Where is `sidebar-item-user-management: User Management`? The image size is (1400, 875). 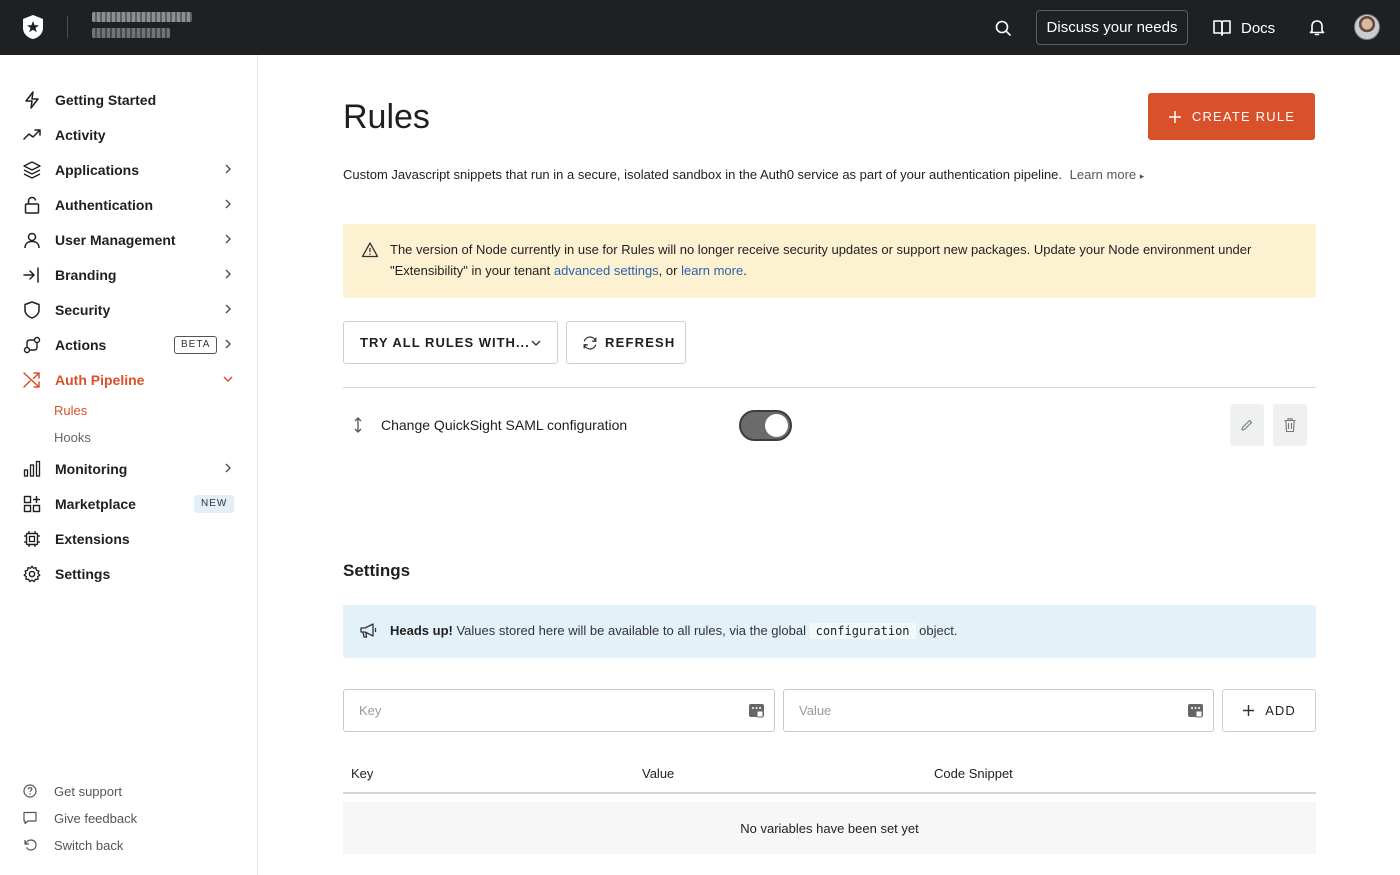
sidebar-item-user-management: User Management is located at coordinates (128, 239).